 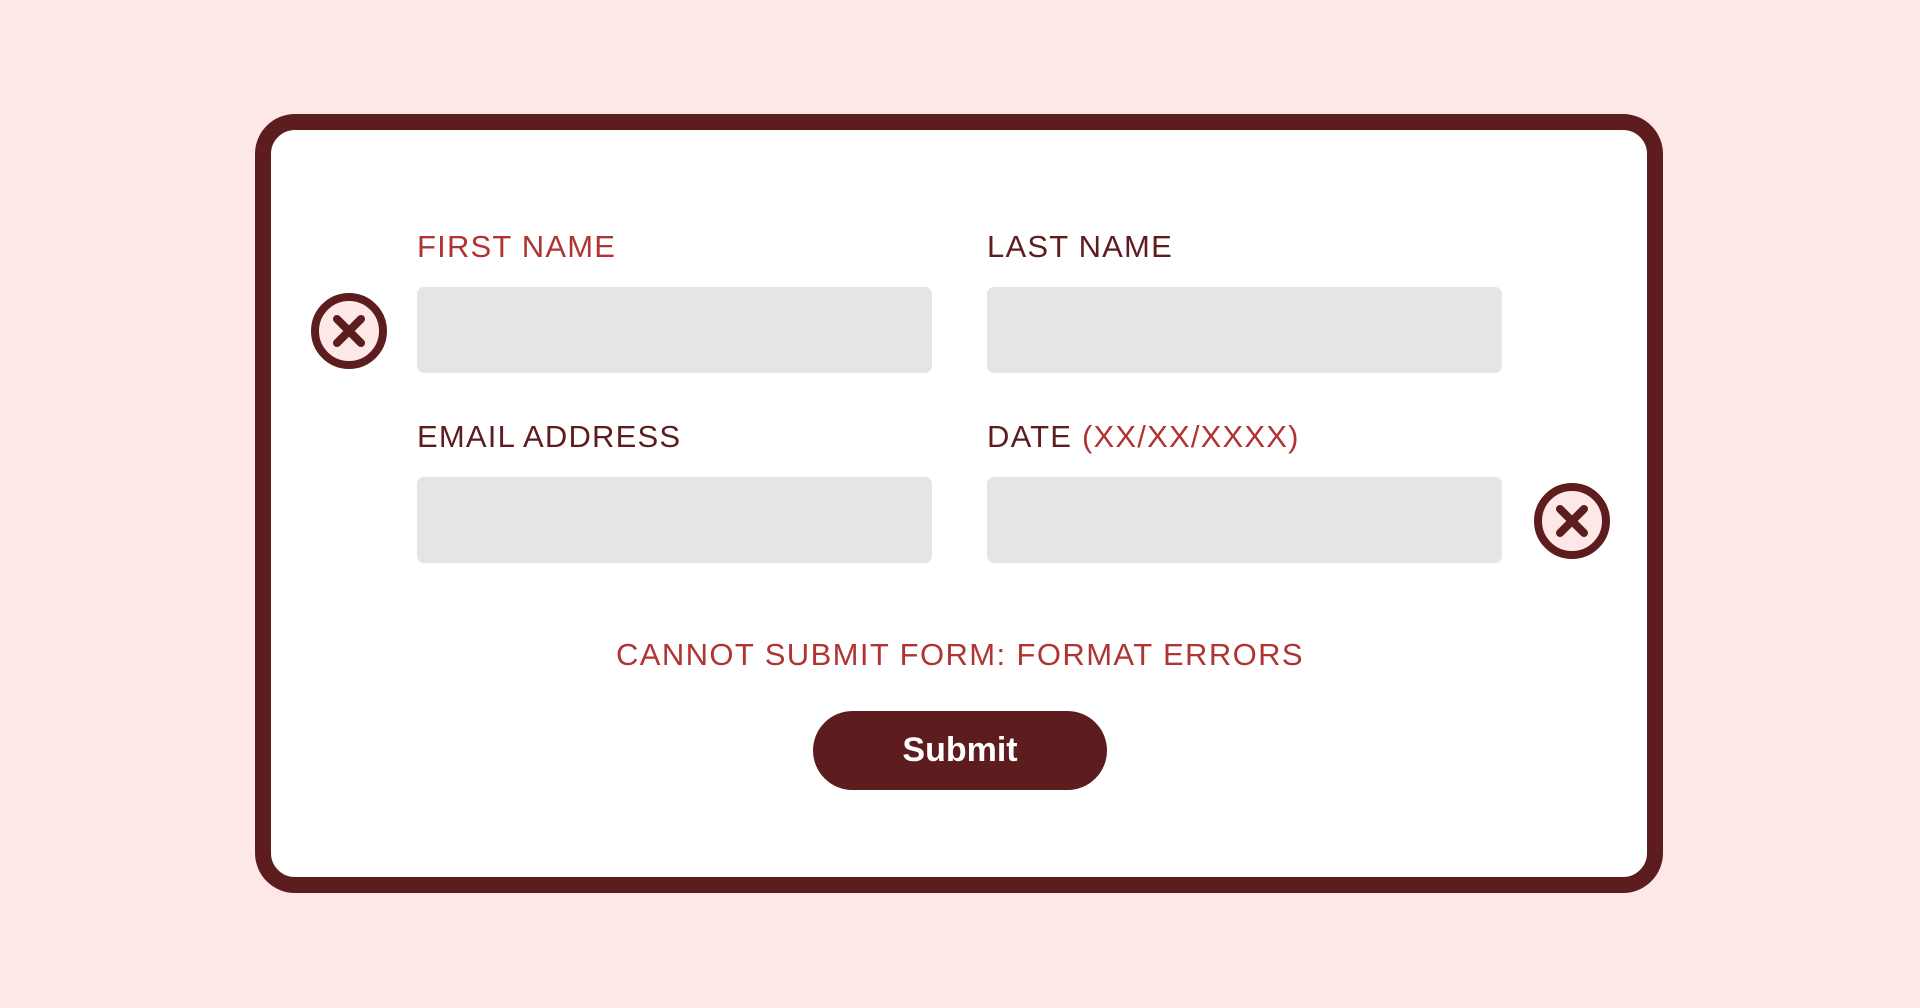 I want to click on date-label: DATE (XX/XX/XXXX), so click(x=1143, y=437).